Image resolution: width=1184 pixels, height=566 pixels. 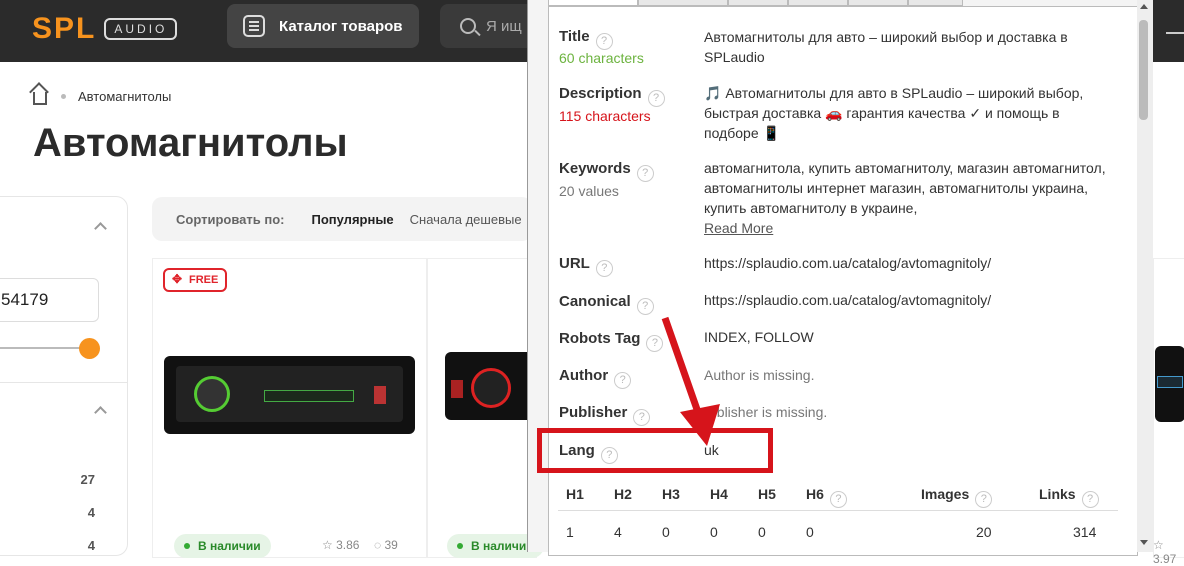 What do you see at coordinates (690, 381) in the screenshot?
I see `annotation-arrow-icon` at bounding box center [690, 381].